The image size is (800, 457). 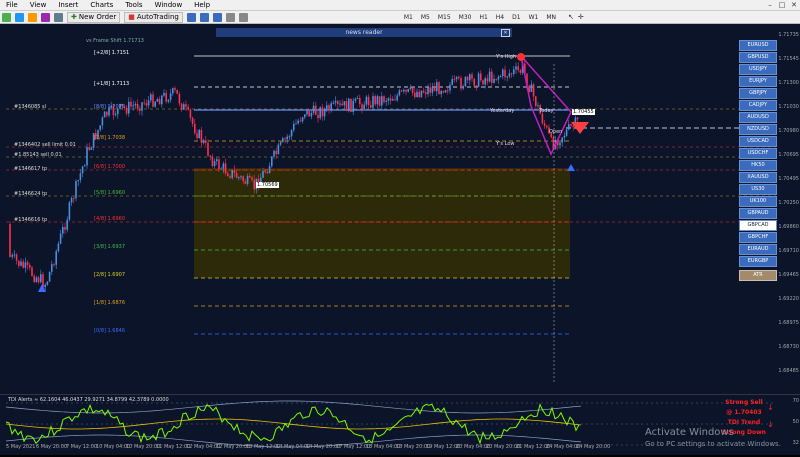 I want to click on price-tick: 1.70980, so click(x=788, y=131).